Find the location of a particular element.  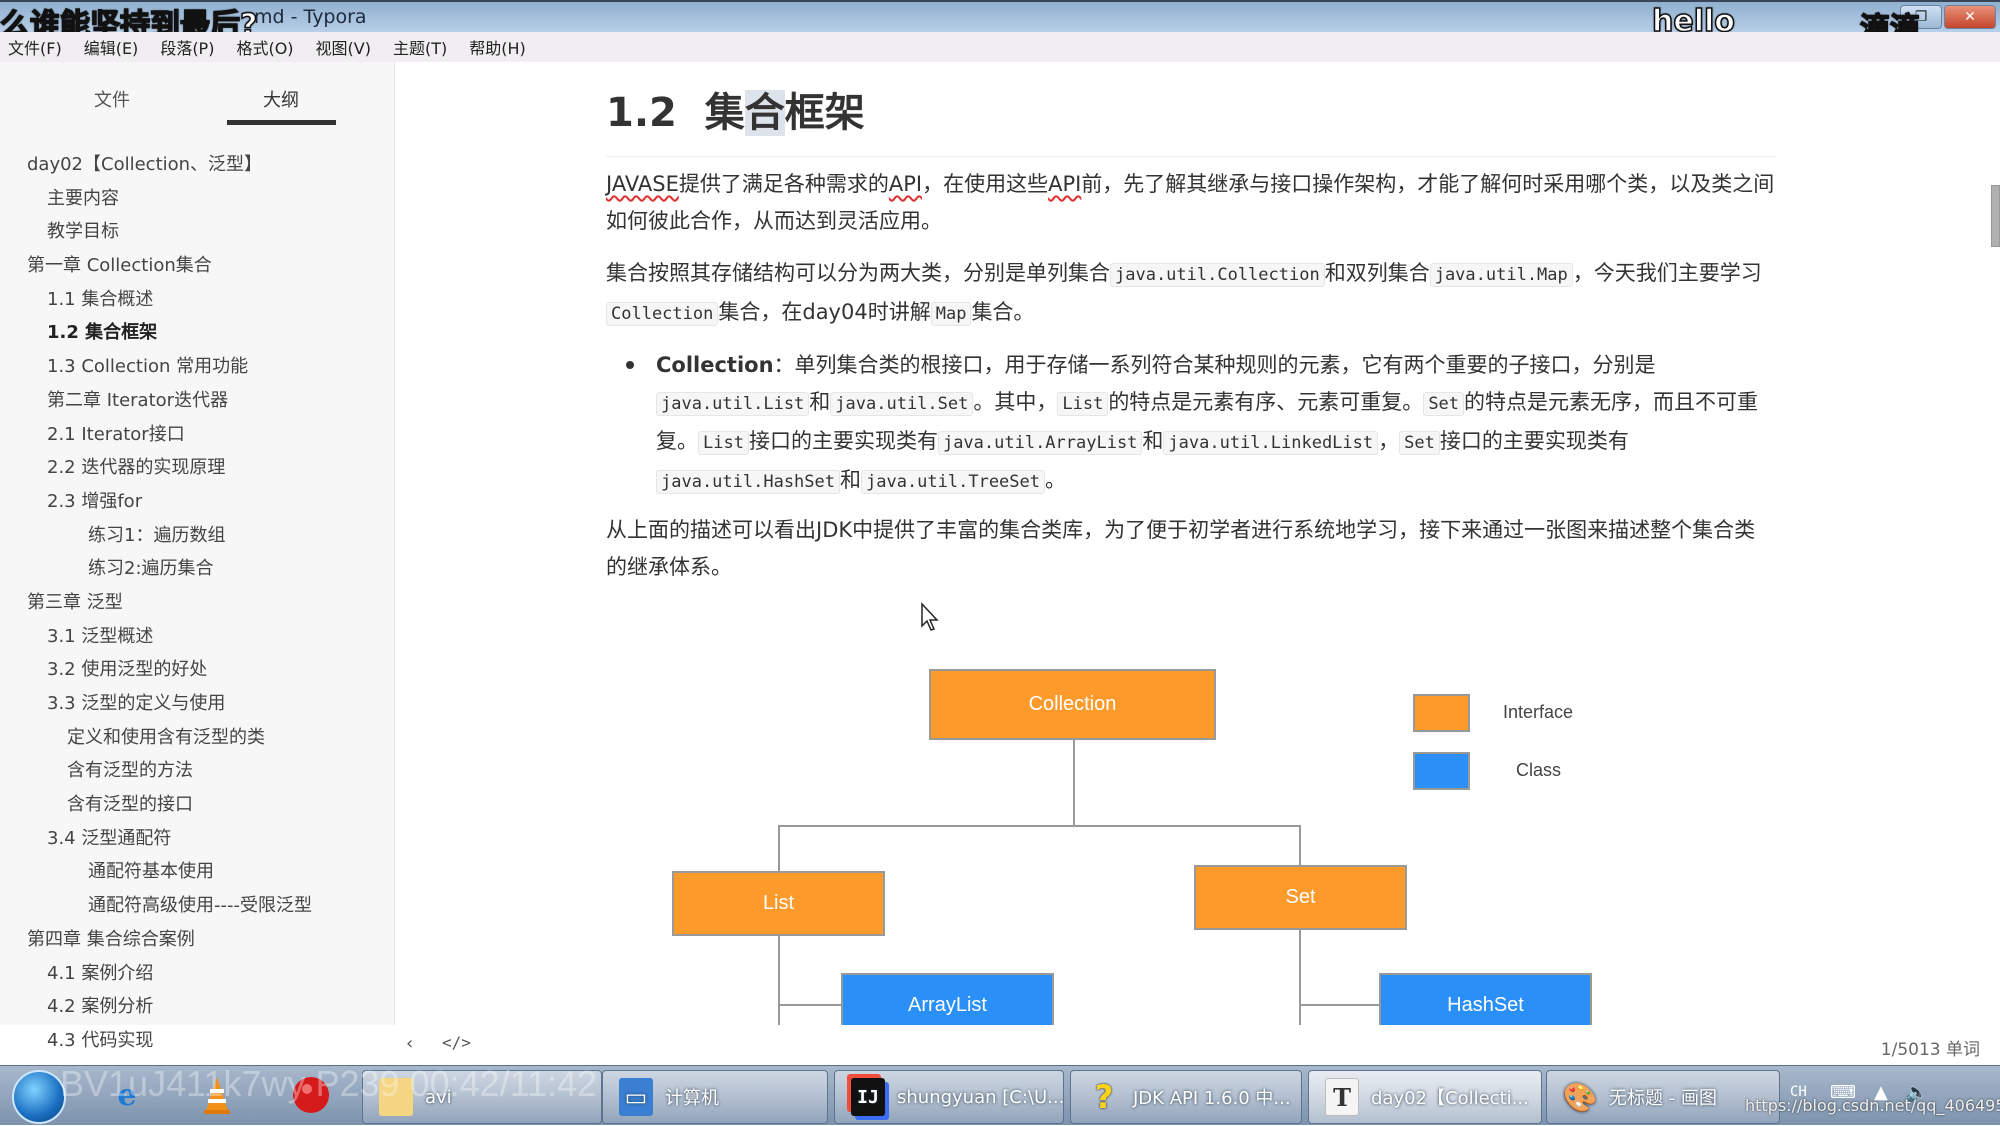

outline-item: 4.2 案例分析 is located at coordinates (197, 1007).